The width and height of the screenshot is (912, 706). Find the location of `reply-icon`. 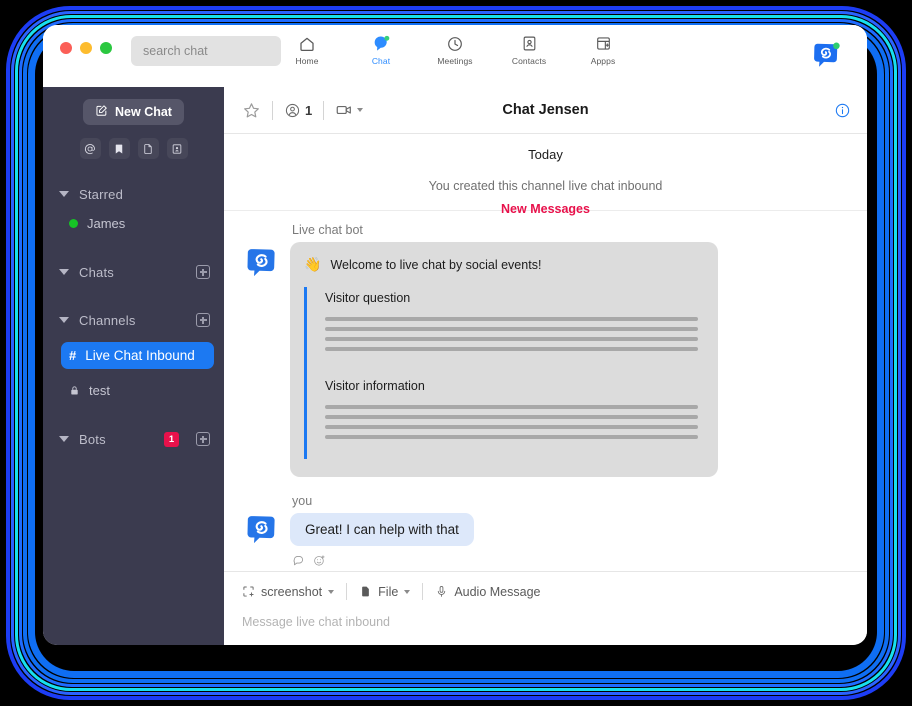

reply-icon is located at coordinates (298, 560).